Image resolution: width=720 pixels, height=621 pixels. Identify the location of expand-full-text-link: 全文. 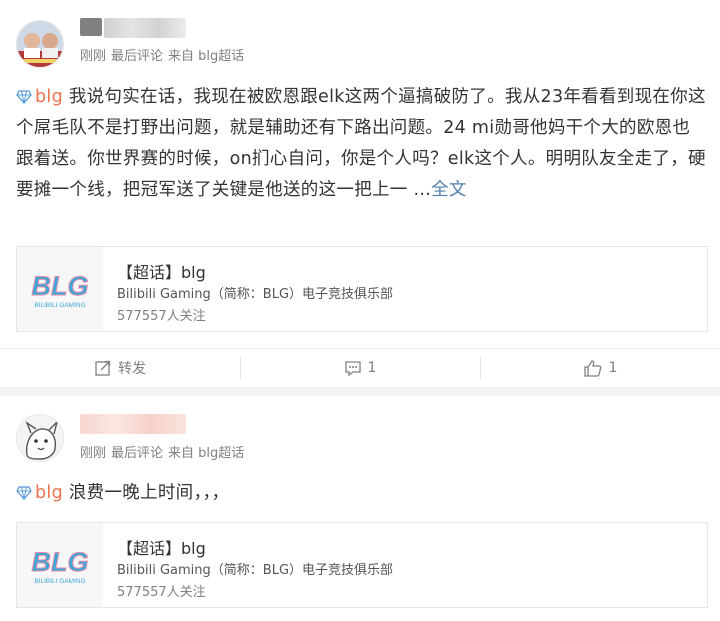
(449, 190).